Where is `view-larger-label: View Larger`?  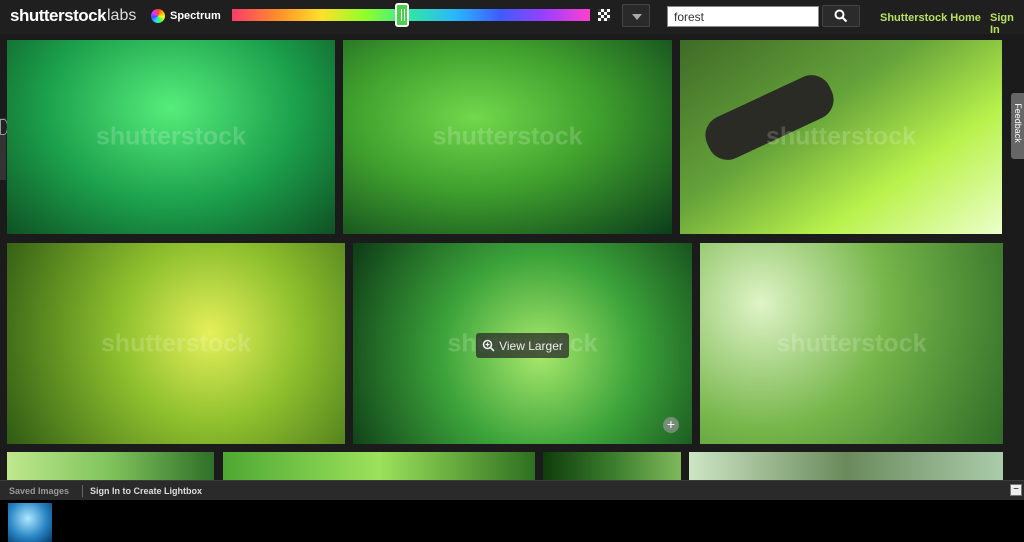
view-larger-label: View Larger is located at coordinates (531, 345).